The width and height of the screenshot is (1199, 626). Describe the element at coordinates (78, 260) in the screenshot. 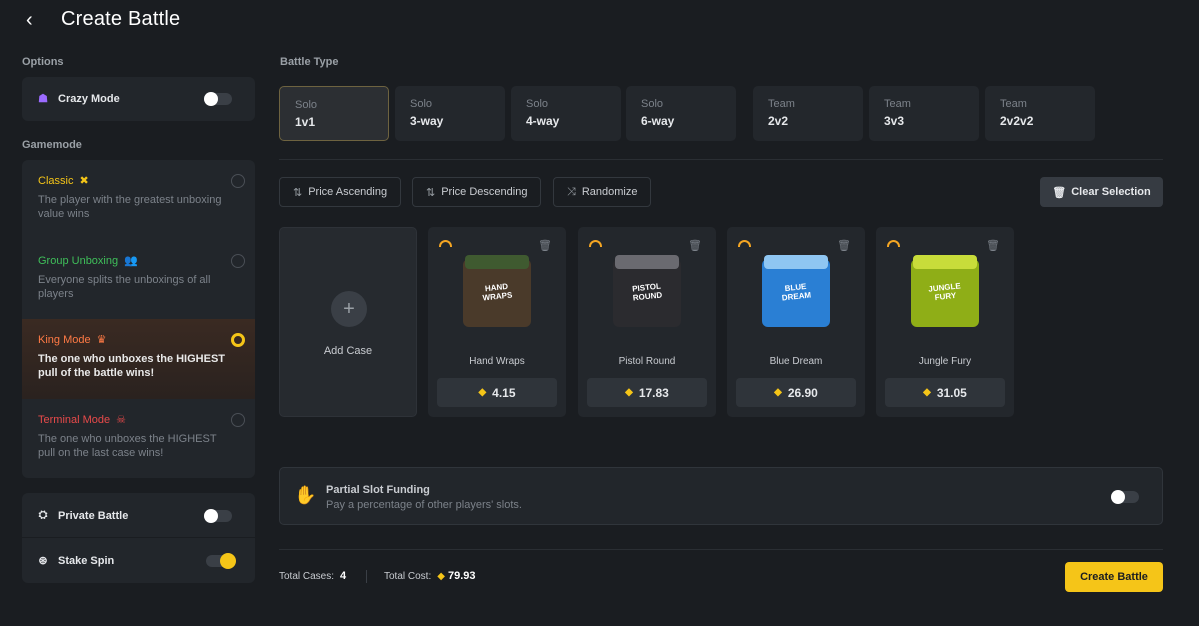

I see `gamemode-name: Group Unboxing` at that location.